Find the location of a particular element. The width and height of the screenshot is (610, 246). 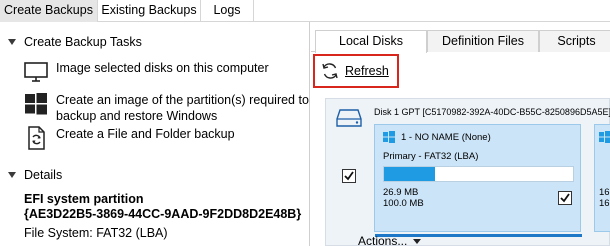

task-label: Create a File and Folder backup is located at coordinates (145, 134).